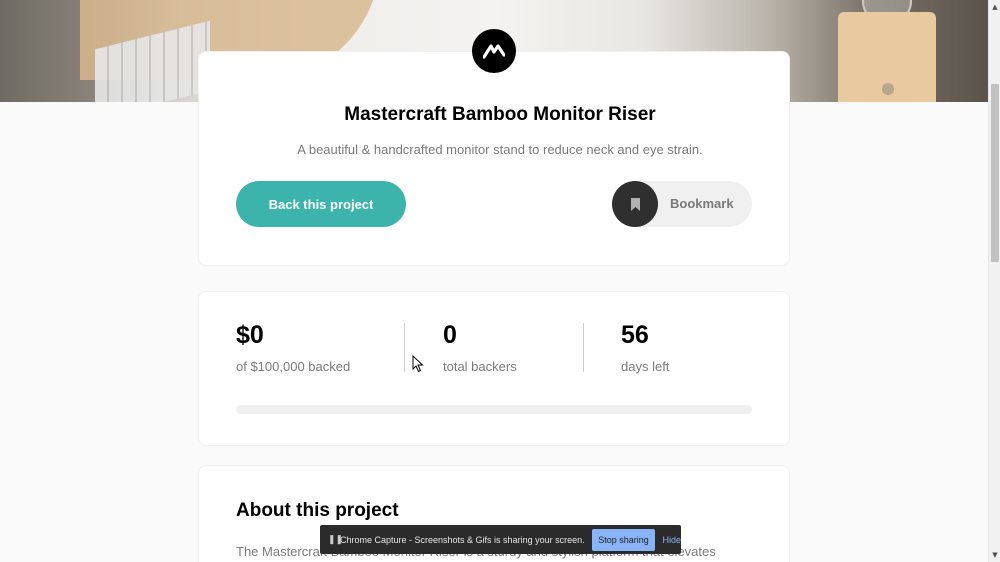 This screenshot has height=562, width=1000. Describe the element at coordinates (335, 539) in the screenshot. I see `pause-icon: ❚❚` at that location.